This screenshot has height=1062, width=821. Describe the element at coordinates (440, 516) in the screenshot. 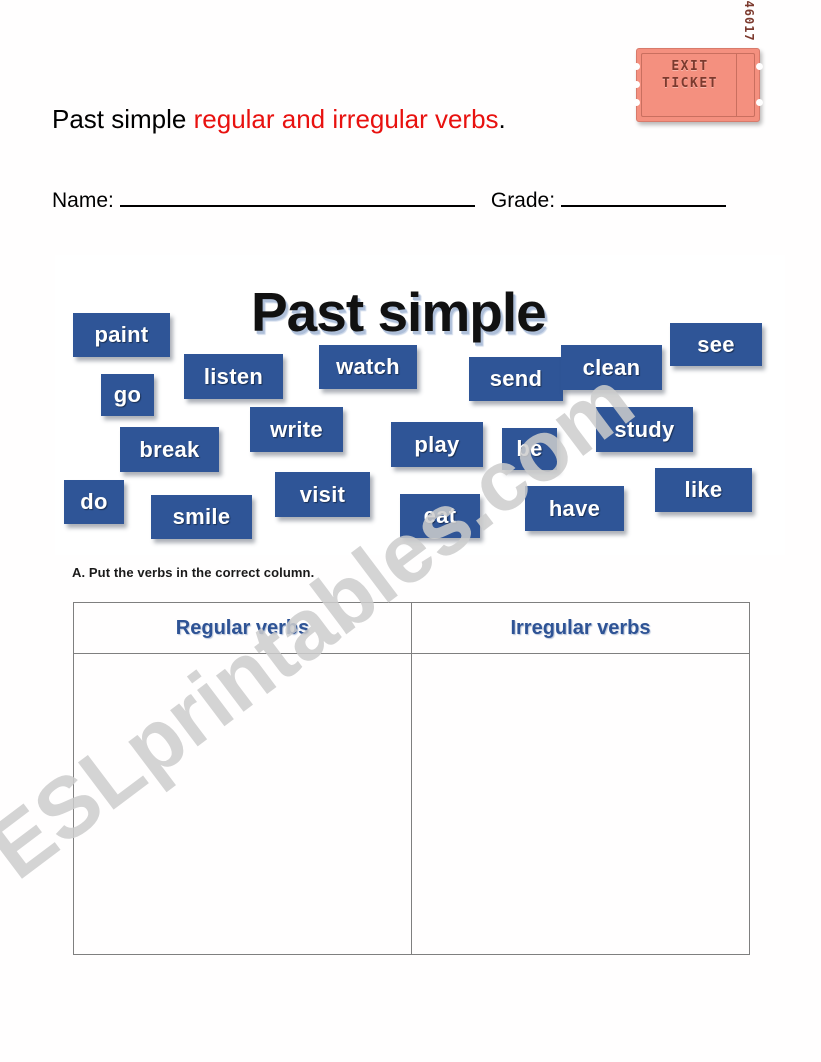

I see `verb-tile-eat: eat` at that location.